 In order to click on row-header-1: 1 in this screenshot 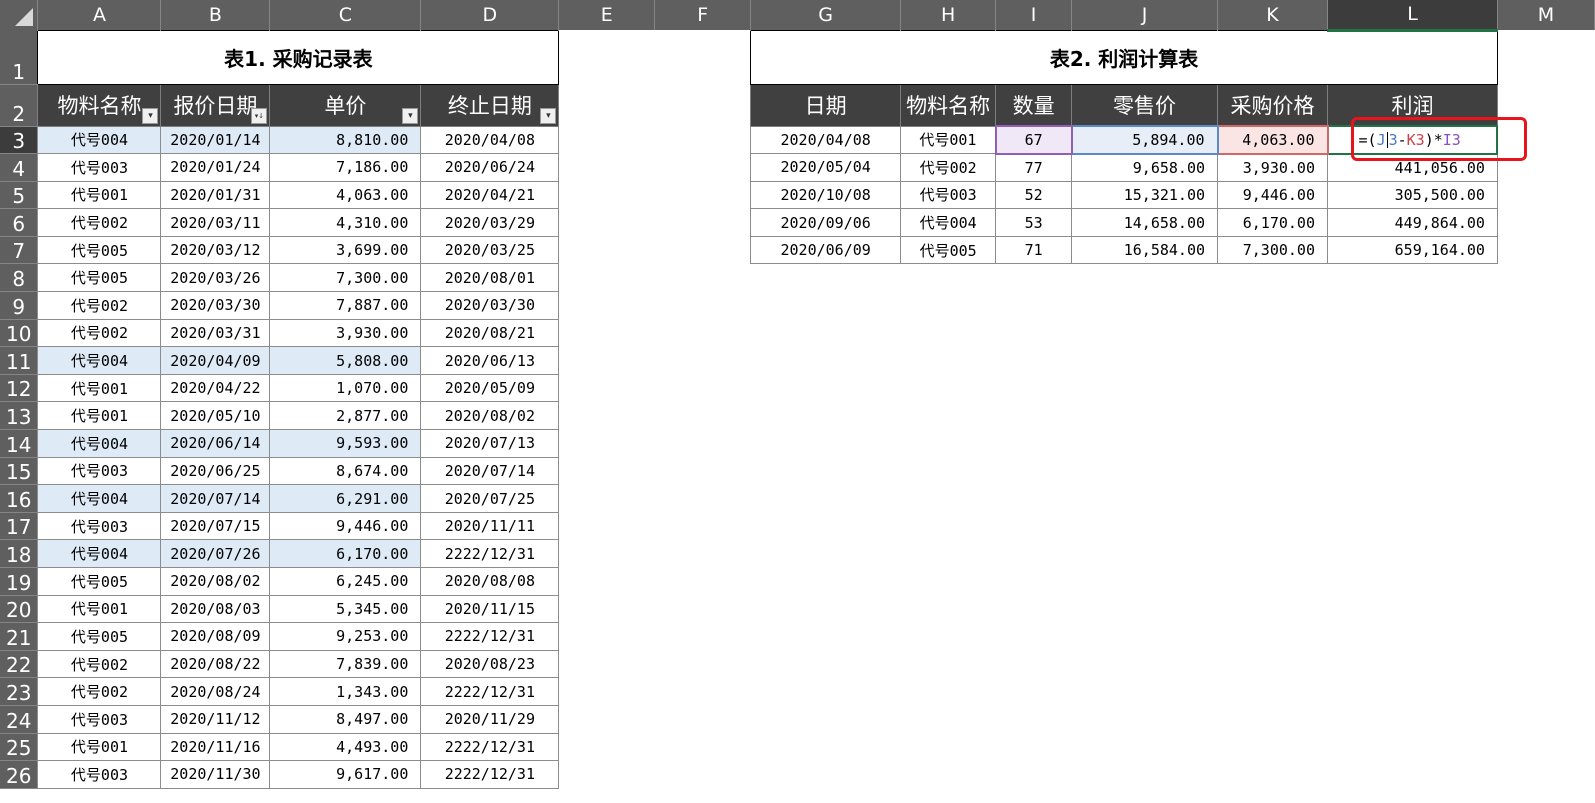, I will do `click(19, 57)`.